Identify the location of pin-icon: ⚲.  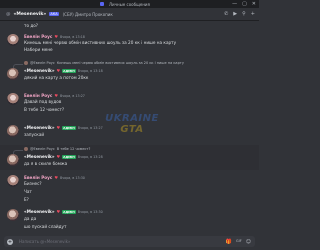
(244, 14).